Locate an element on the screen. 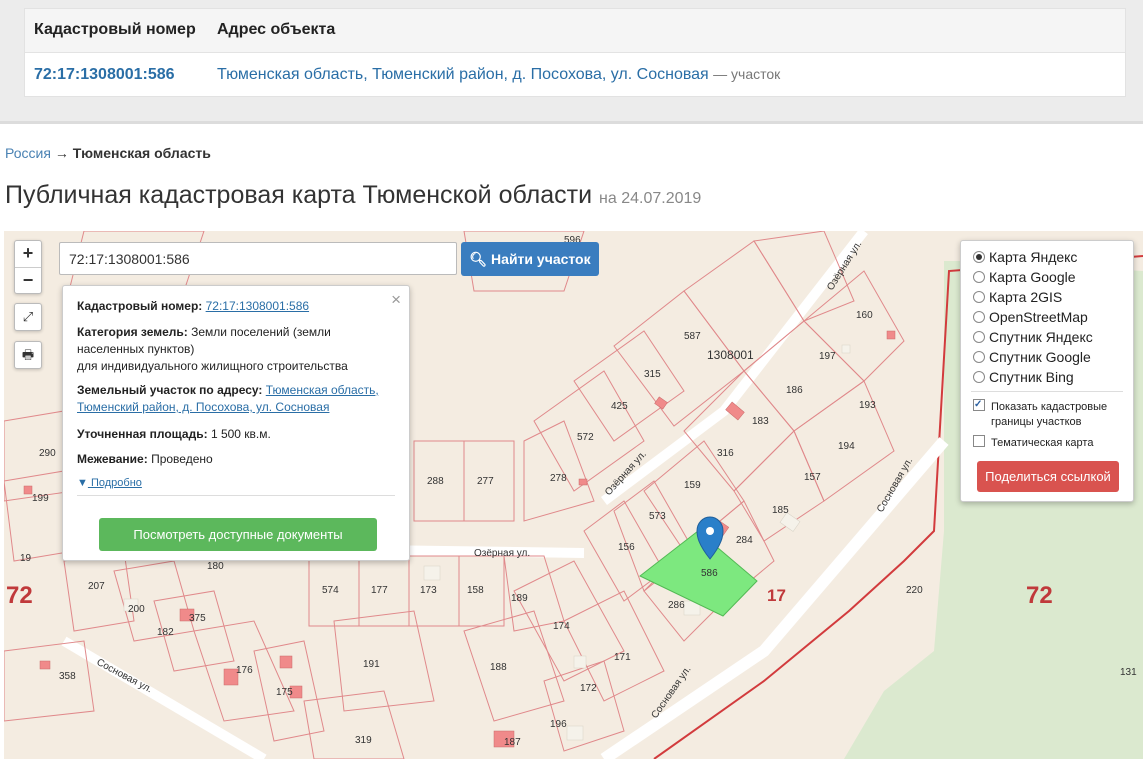 The height and width of the screenshot is (759, 1143). layer-option: Спутник Google is located at coordinates (1032, 357).